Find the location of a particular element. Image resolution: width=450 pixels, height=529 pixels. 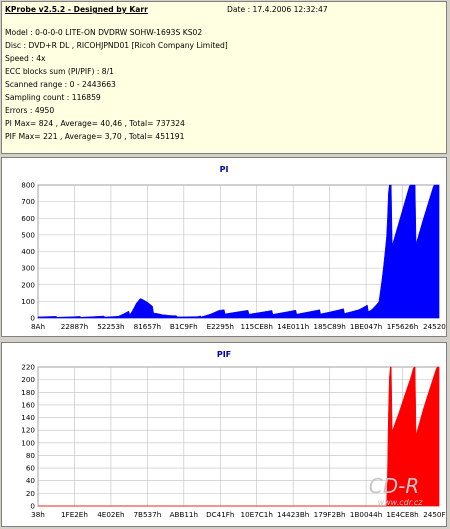

info-speed: Speed : 4x is located at coordinates (25, 58).